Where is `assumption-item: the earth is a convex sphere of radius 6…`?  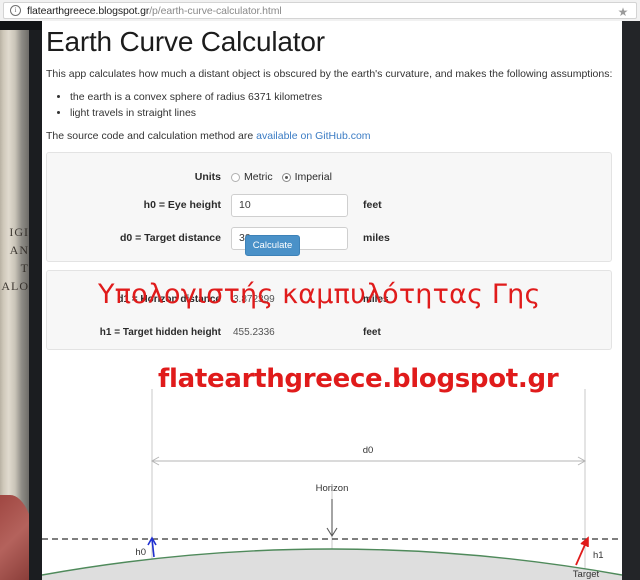
assumption-item: the earth is a convex sphere of radius 6… is located at coordinates (346, 97).